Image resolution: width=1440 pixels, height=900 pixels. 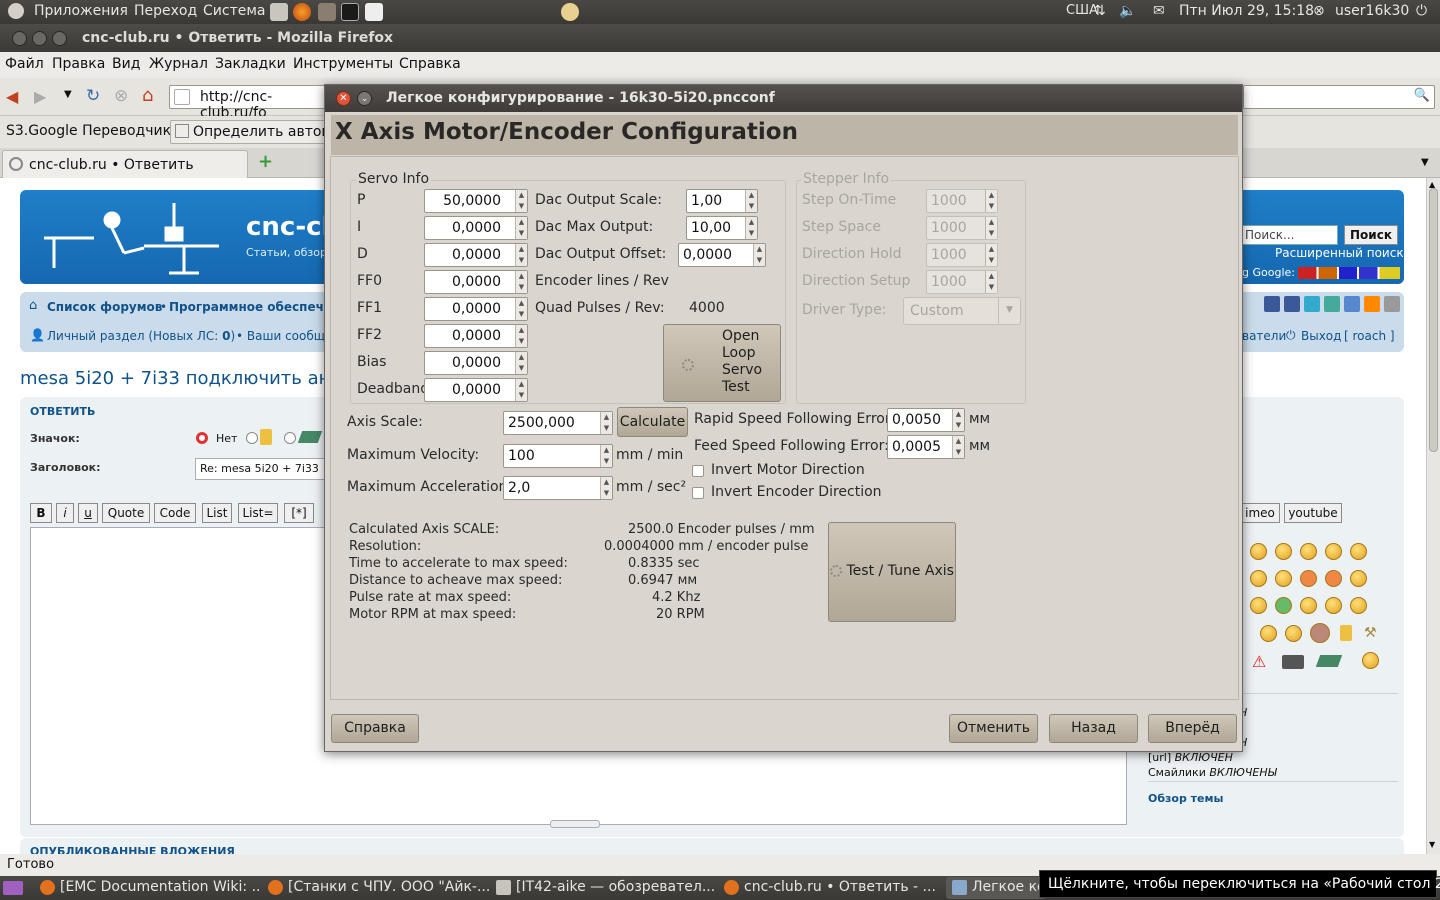 What do you see at coordinates (302, 12) in the screenshot?
I see `firefox-icon` at bounding box center [302, 12].